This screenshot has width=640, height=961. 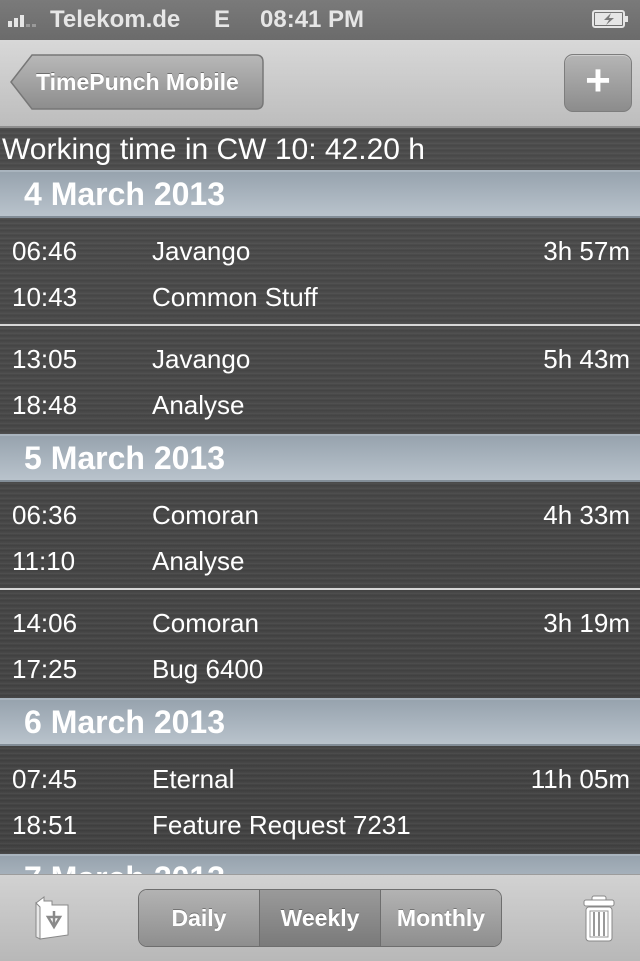 What do you see at coordinates (199, 918) in the screenshot?
I see `segment-daily: Daily` at bounding box center [199, 918].